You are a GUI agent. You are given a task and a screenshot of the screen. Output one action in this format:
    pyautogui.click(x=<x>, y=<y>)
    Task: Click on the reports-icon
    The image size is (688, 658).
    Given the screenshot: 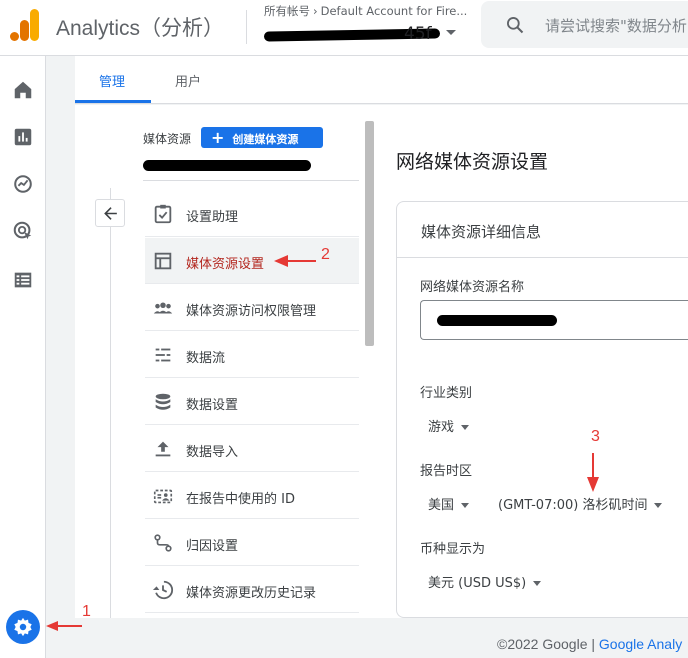 What is the action you would take?
    pyautogui.click(x=23, y=137)
    